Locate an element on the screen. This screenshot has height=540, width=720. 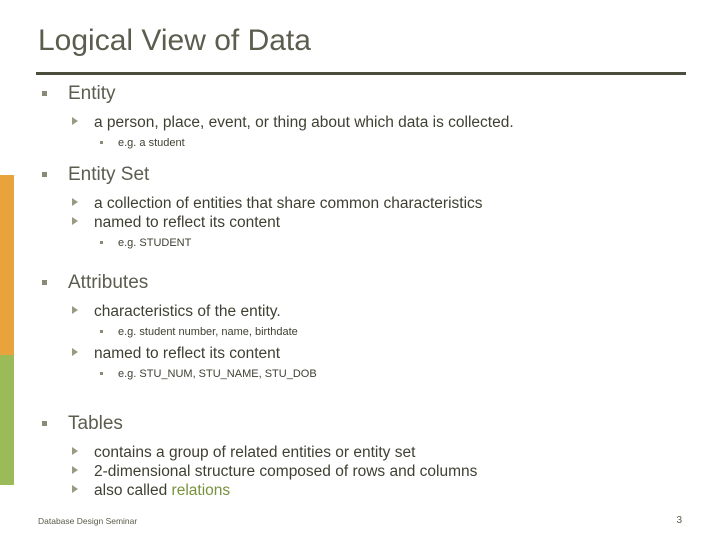
title-divider is located at coordinates (361, 73).